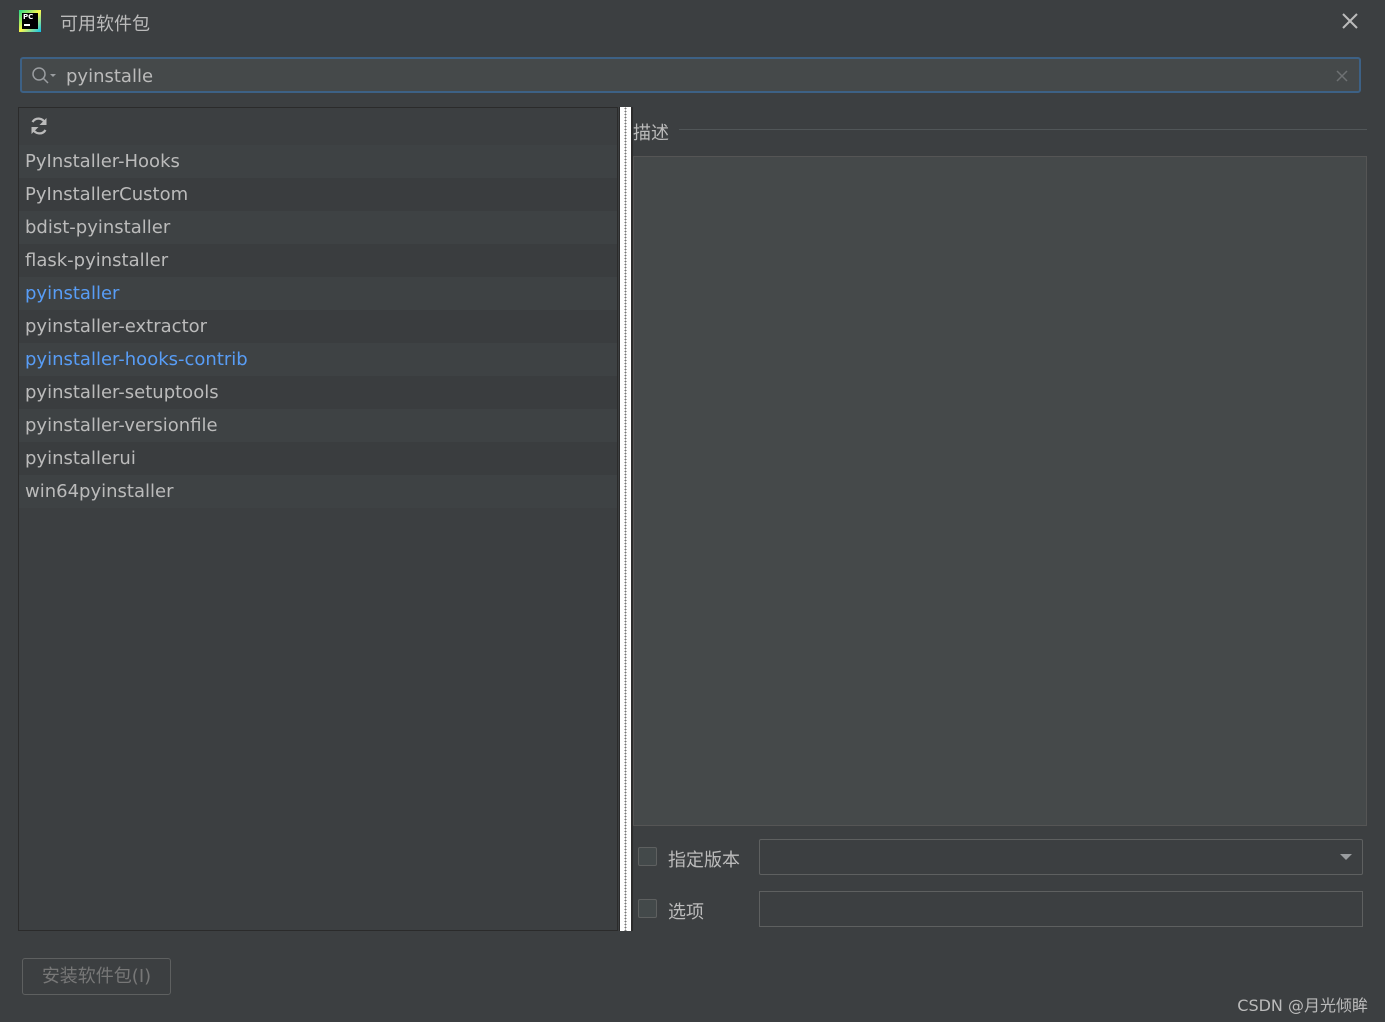  I want to click on clear-icon, so click(1342, 76).